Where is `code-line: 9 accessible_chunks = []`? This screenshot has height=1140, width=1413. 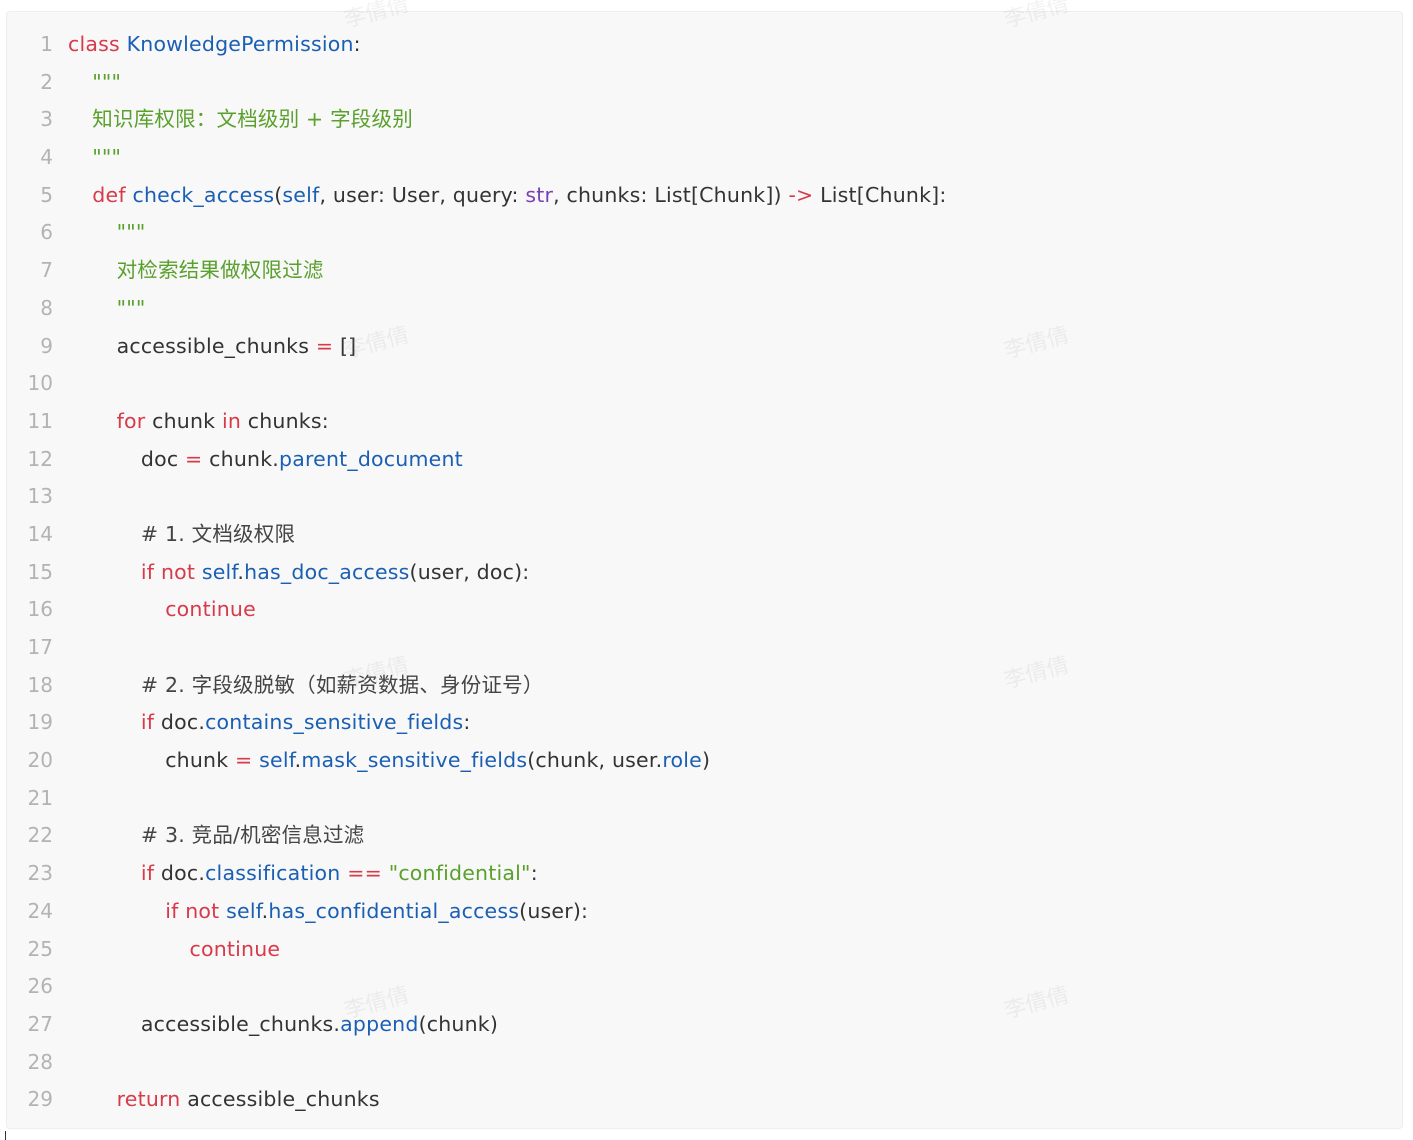
code-line: 9 accessible_chunks = [] is located at coordinates (704, 347).